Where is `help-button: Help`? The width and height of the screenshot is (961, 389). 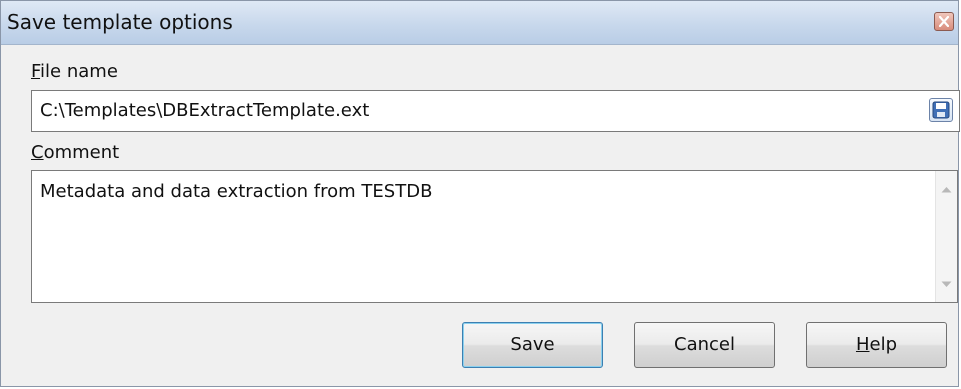 help-button: Help is located at coordinates (876, 345).